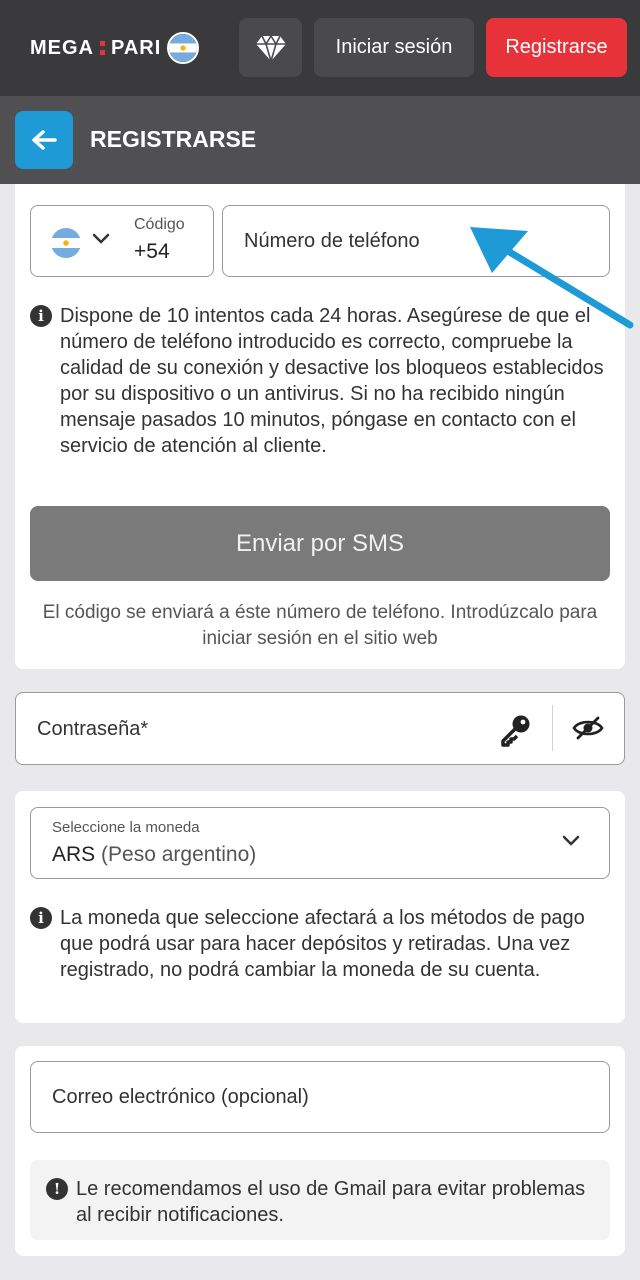 This screenshot has height=1280, width=640. I want to click on currency-value: ARS (Peso argentino), so click(154, 855).